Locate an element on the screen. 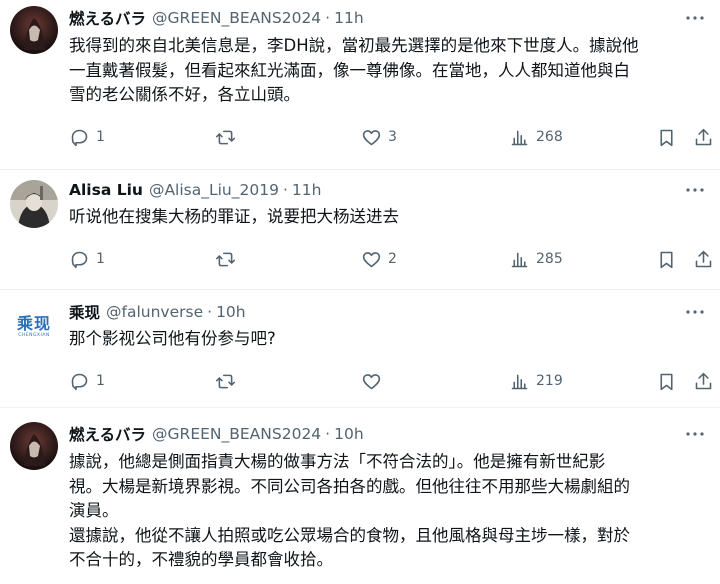 The height and width of the screenshot is (584, 720). views-count: 219 is located at coordinates (549, 381).